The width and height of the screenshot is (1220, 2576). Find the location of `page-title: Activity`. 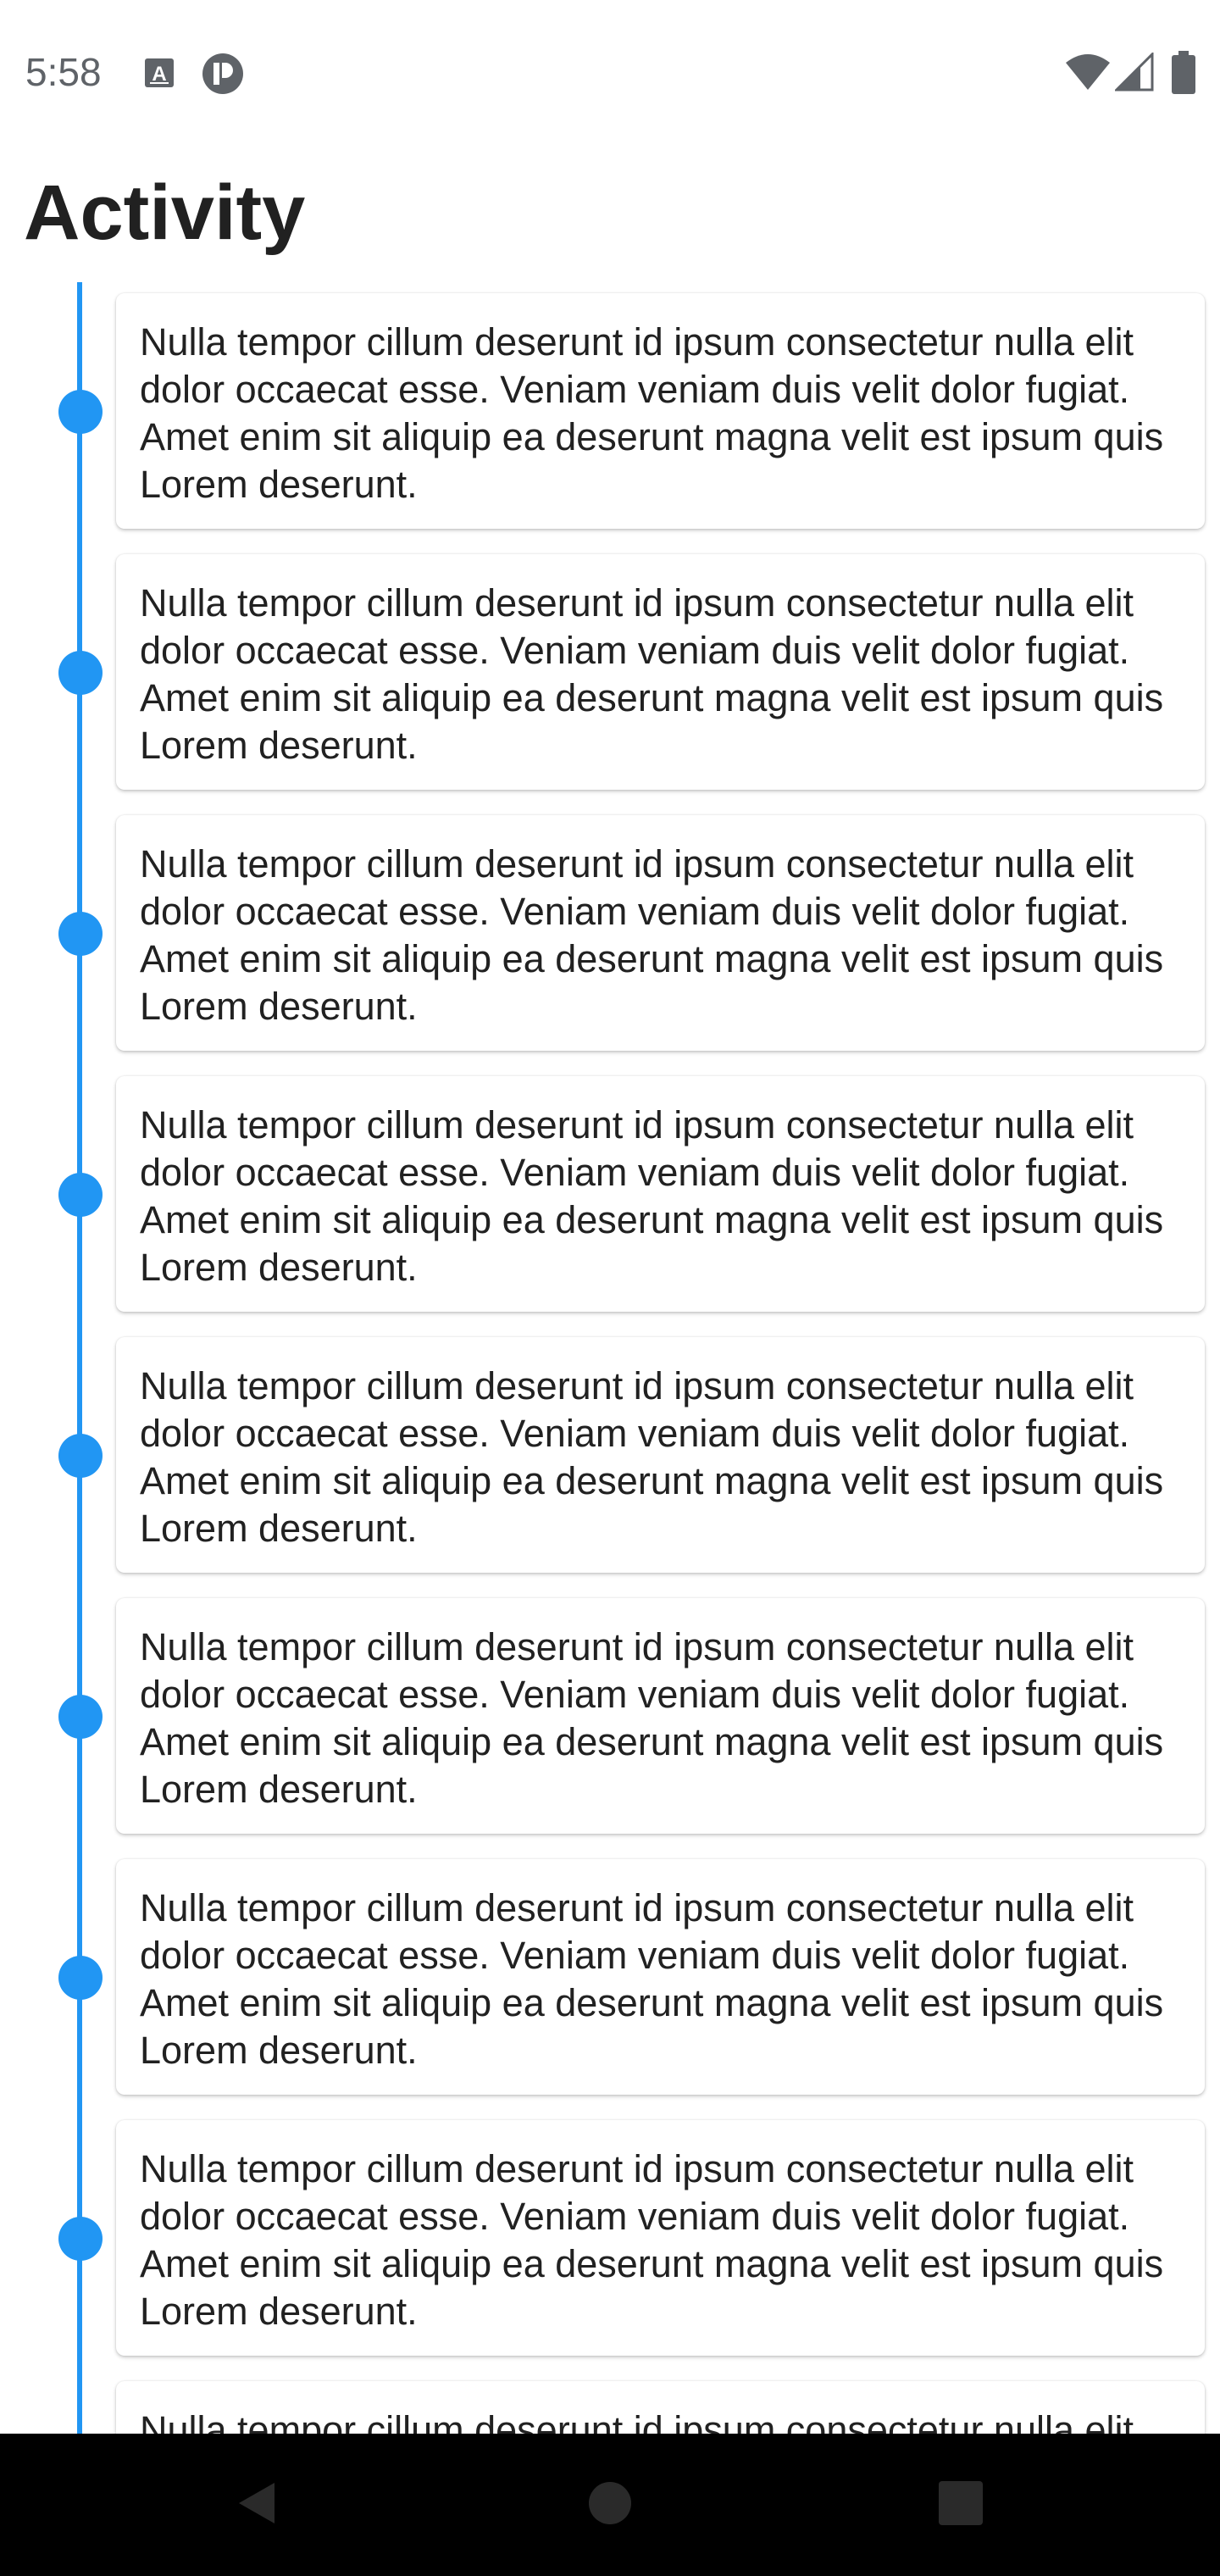

page-title: Activity is located at coordinates (165, 212).